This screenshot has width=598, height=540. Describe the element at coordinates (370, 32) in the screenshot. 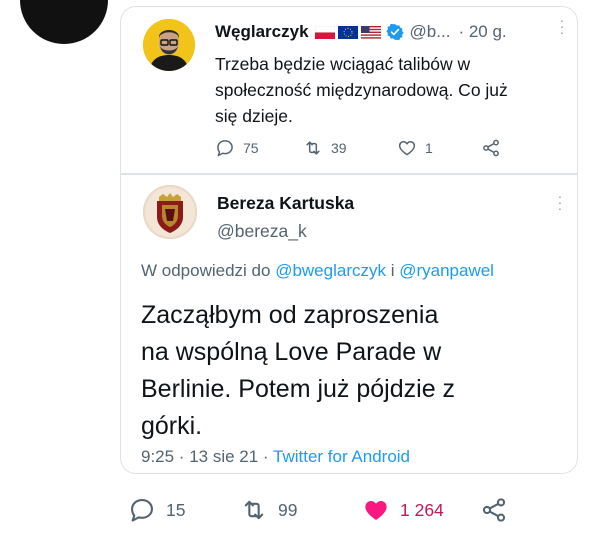

I see `usa-flag-icon` at that location.